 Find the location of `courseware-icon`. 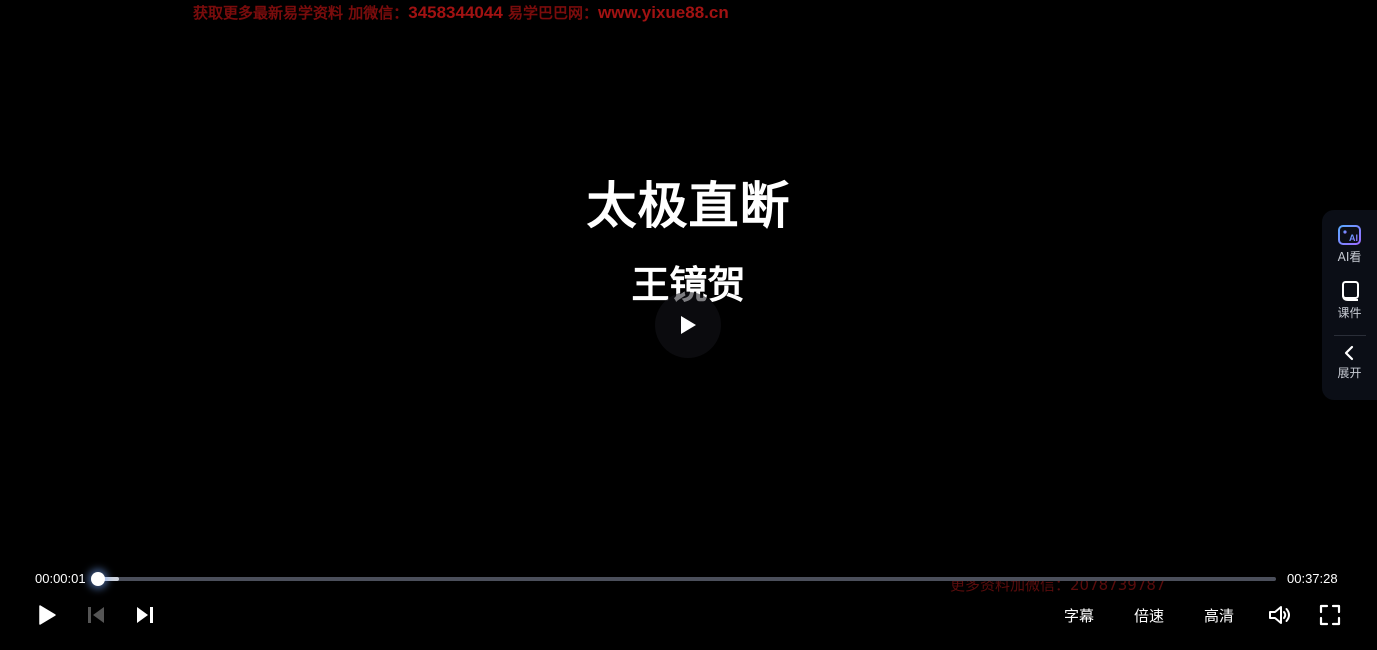

courseware-icon is located at coordinates (1350, 291).